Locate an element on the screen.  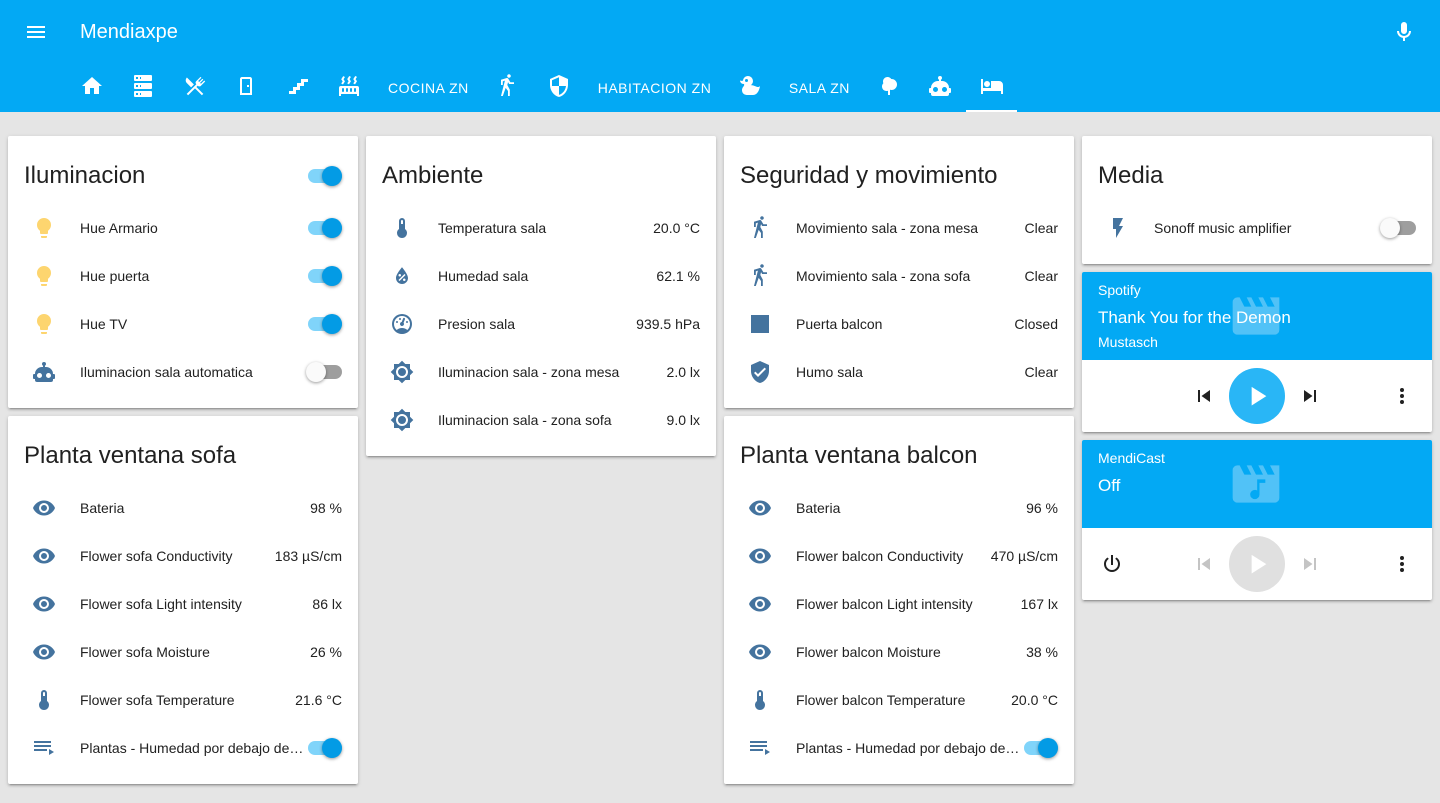
entity-row: Bateria 98 % is located at coordinates (183, 508).